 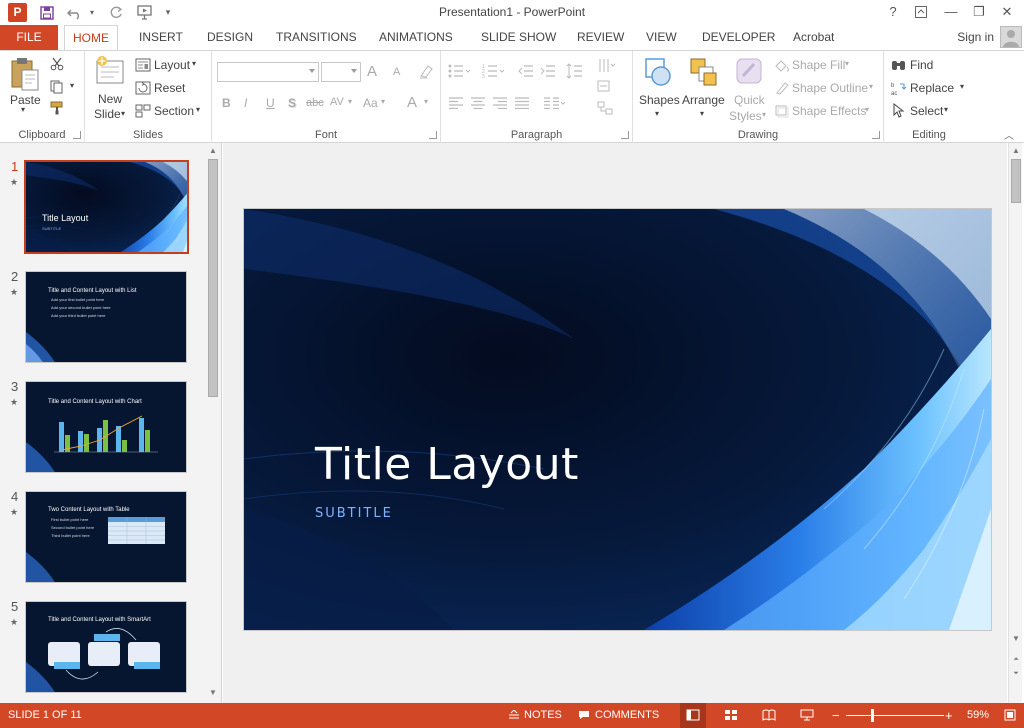 What do you see at coordinates (526, 72) in the screenshot?
I see `decrease-indent-icon` at bounding box center [526, 72].